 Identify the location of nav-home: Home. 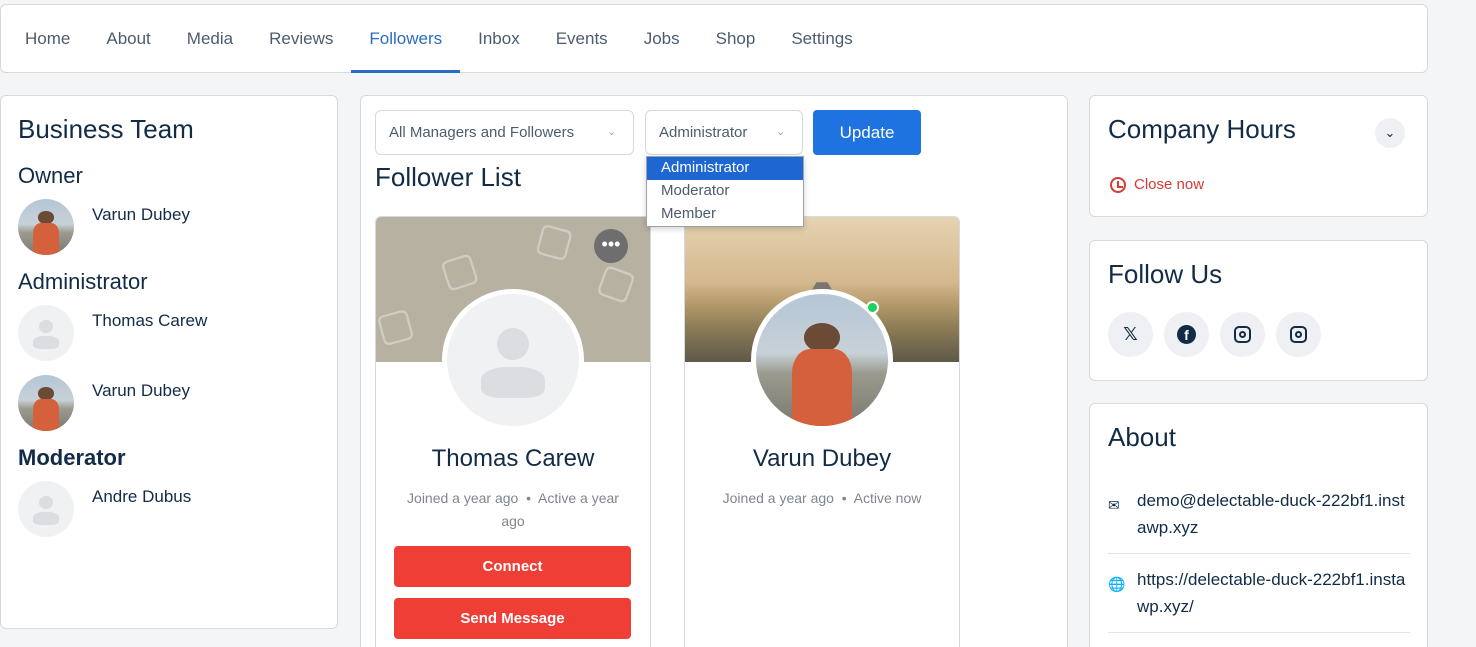
(47, 38).